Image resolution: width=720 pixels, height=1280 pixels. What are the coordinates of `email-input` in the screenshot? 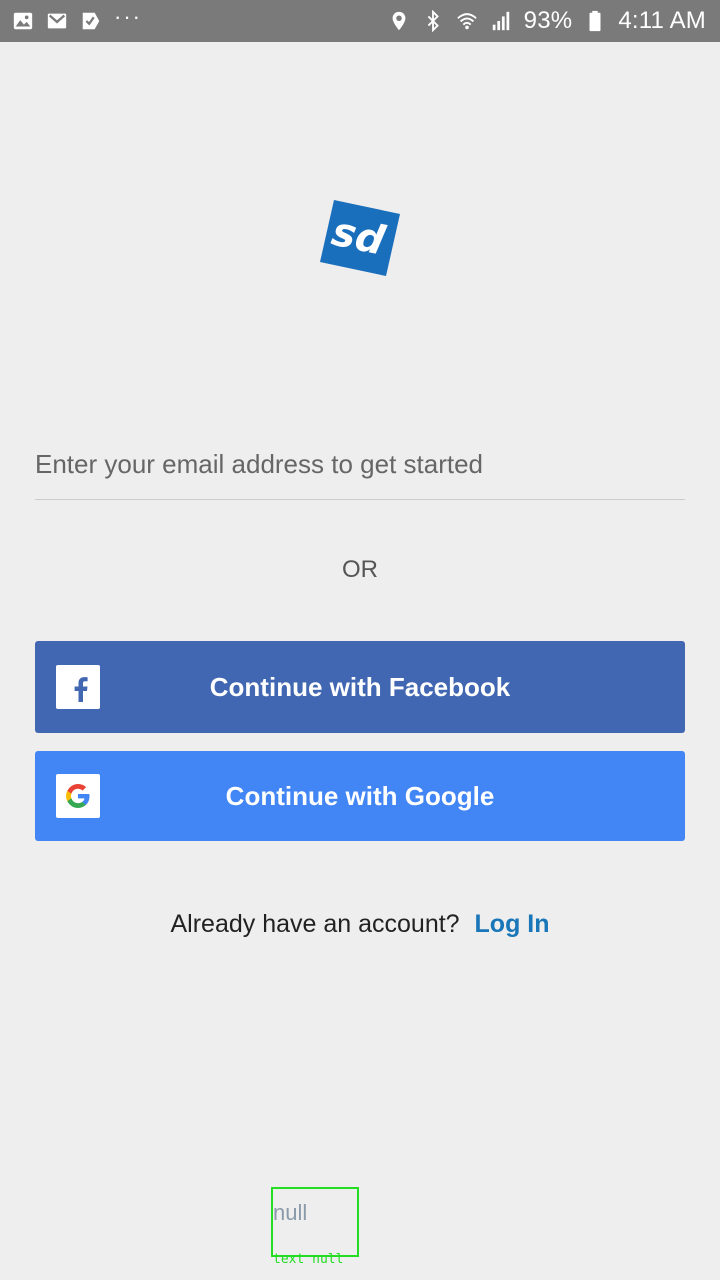 It's located at (360, 465).